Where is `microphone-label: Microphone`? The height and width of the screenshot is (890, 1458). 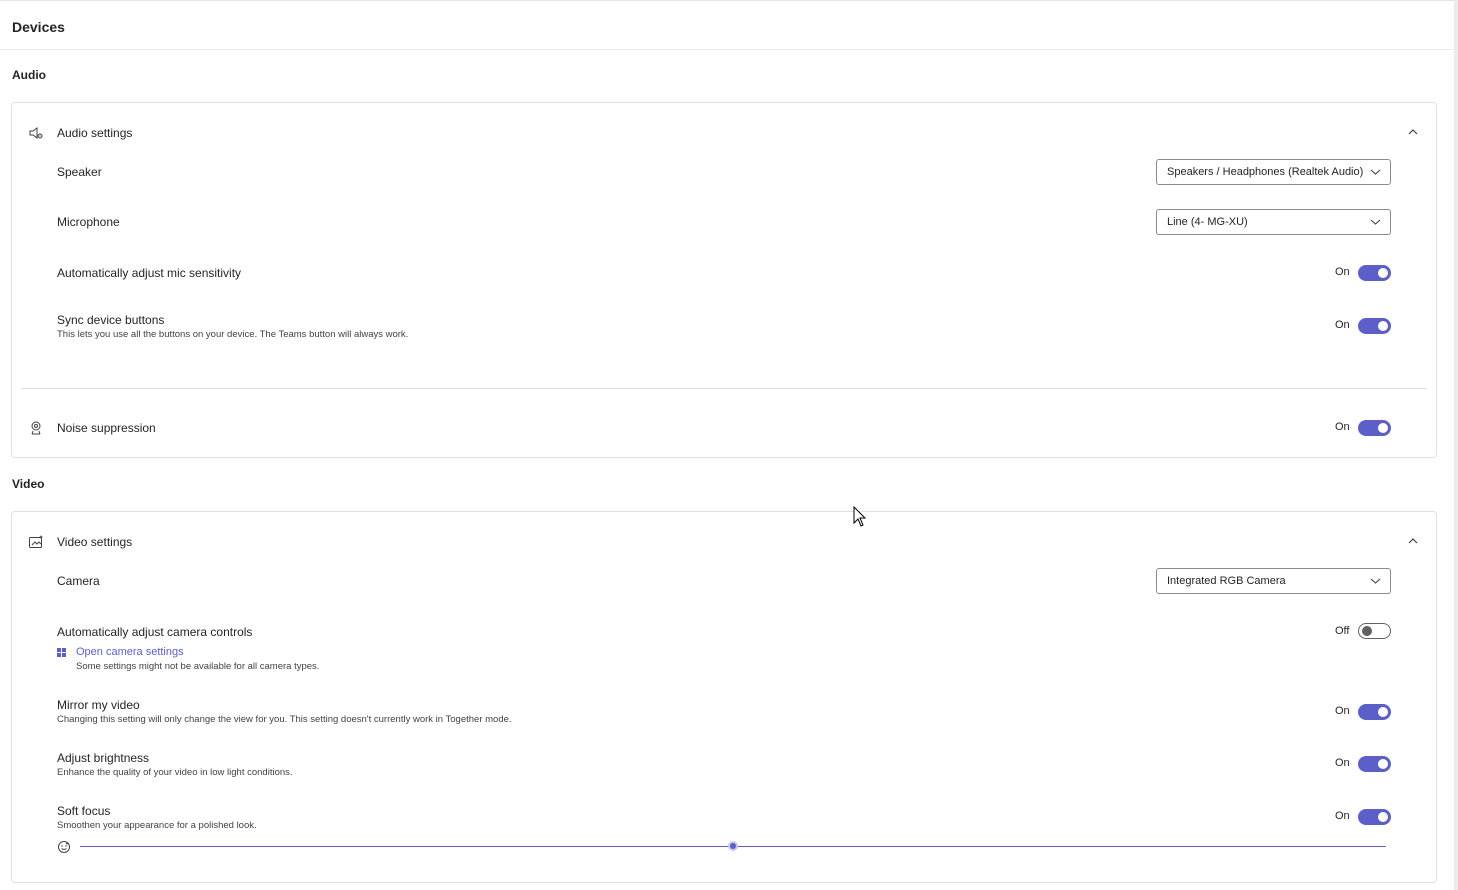
microphone-label: Microphone is located at coordinates (88, 222).